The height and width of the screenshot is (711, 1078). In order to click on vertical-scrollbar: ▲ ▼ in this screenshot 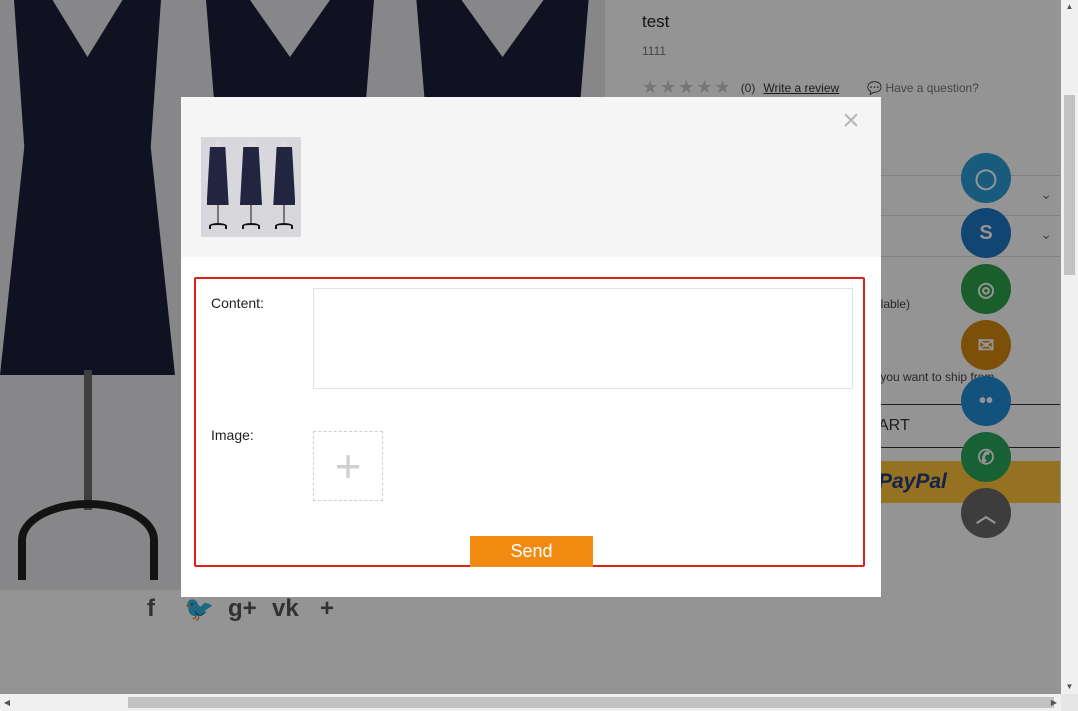, I will do `click(1069, 347)`.